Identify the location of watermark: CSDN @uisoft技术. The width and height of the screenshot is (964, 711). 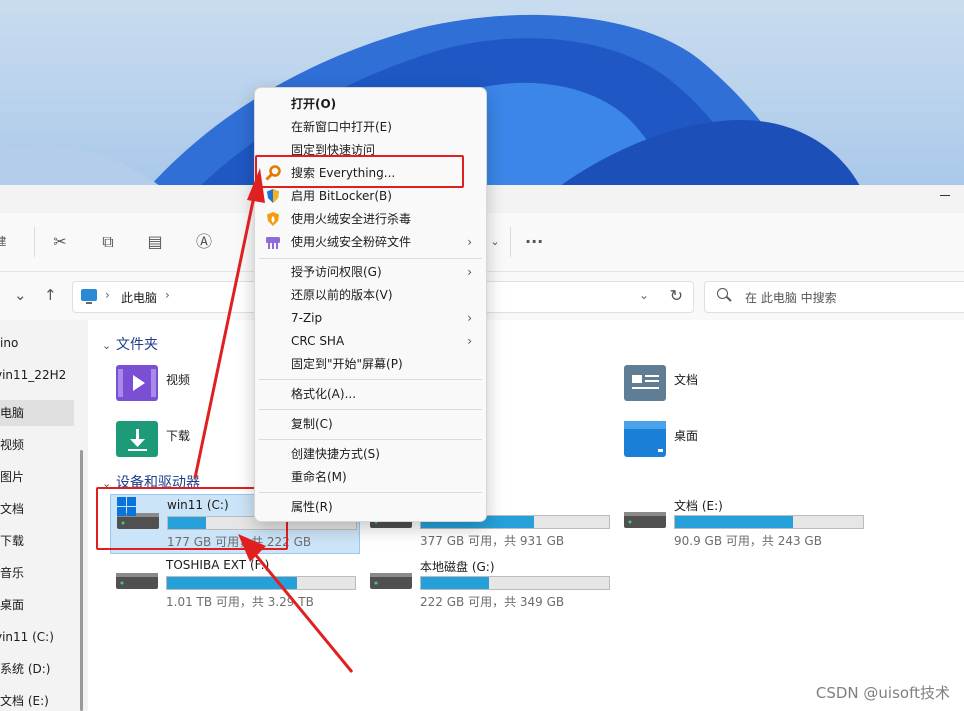
(882, 693).